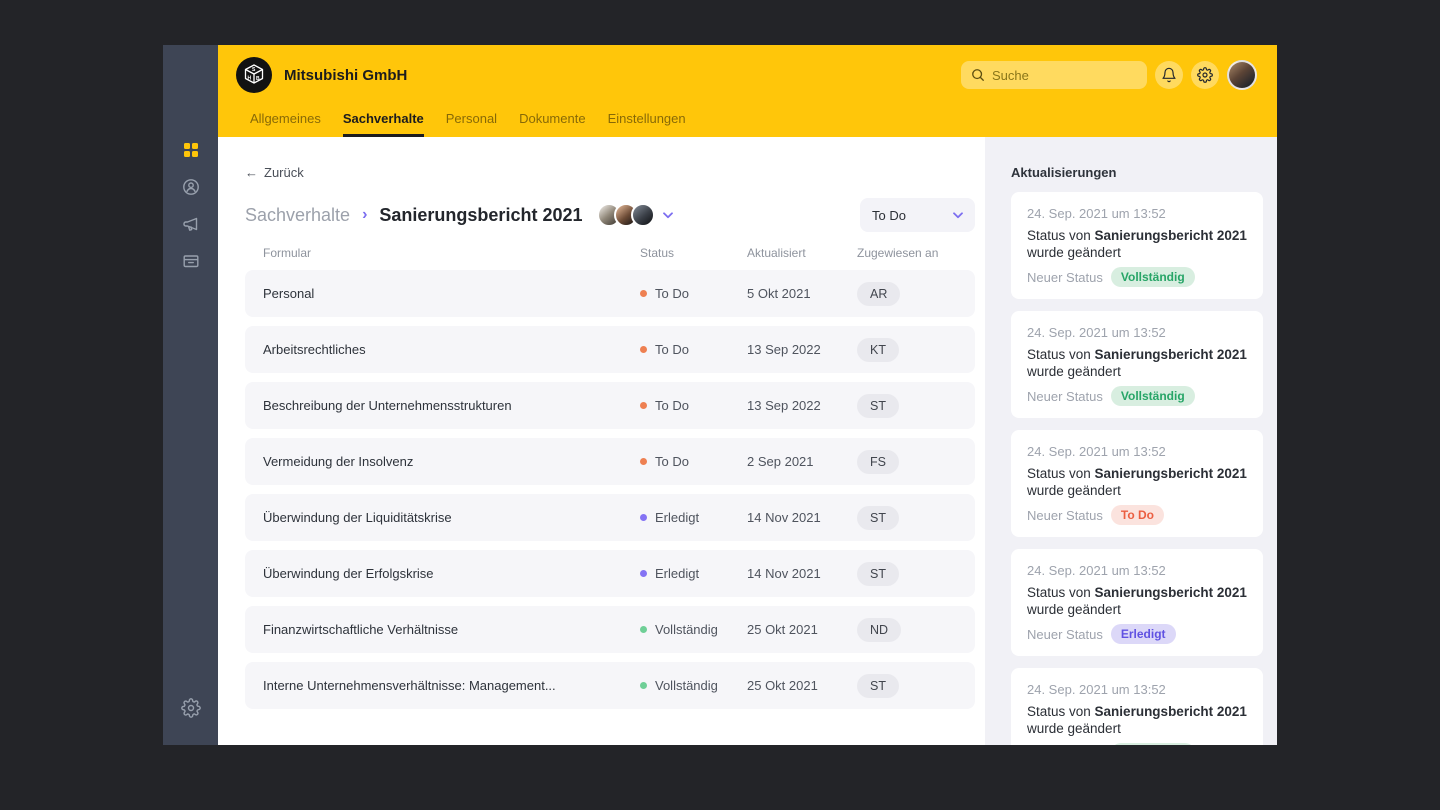 This screenshot has height=810, width=1440. I want to click on settings-gear-icon, so click(191, 708).